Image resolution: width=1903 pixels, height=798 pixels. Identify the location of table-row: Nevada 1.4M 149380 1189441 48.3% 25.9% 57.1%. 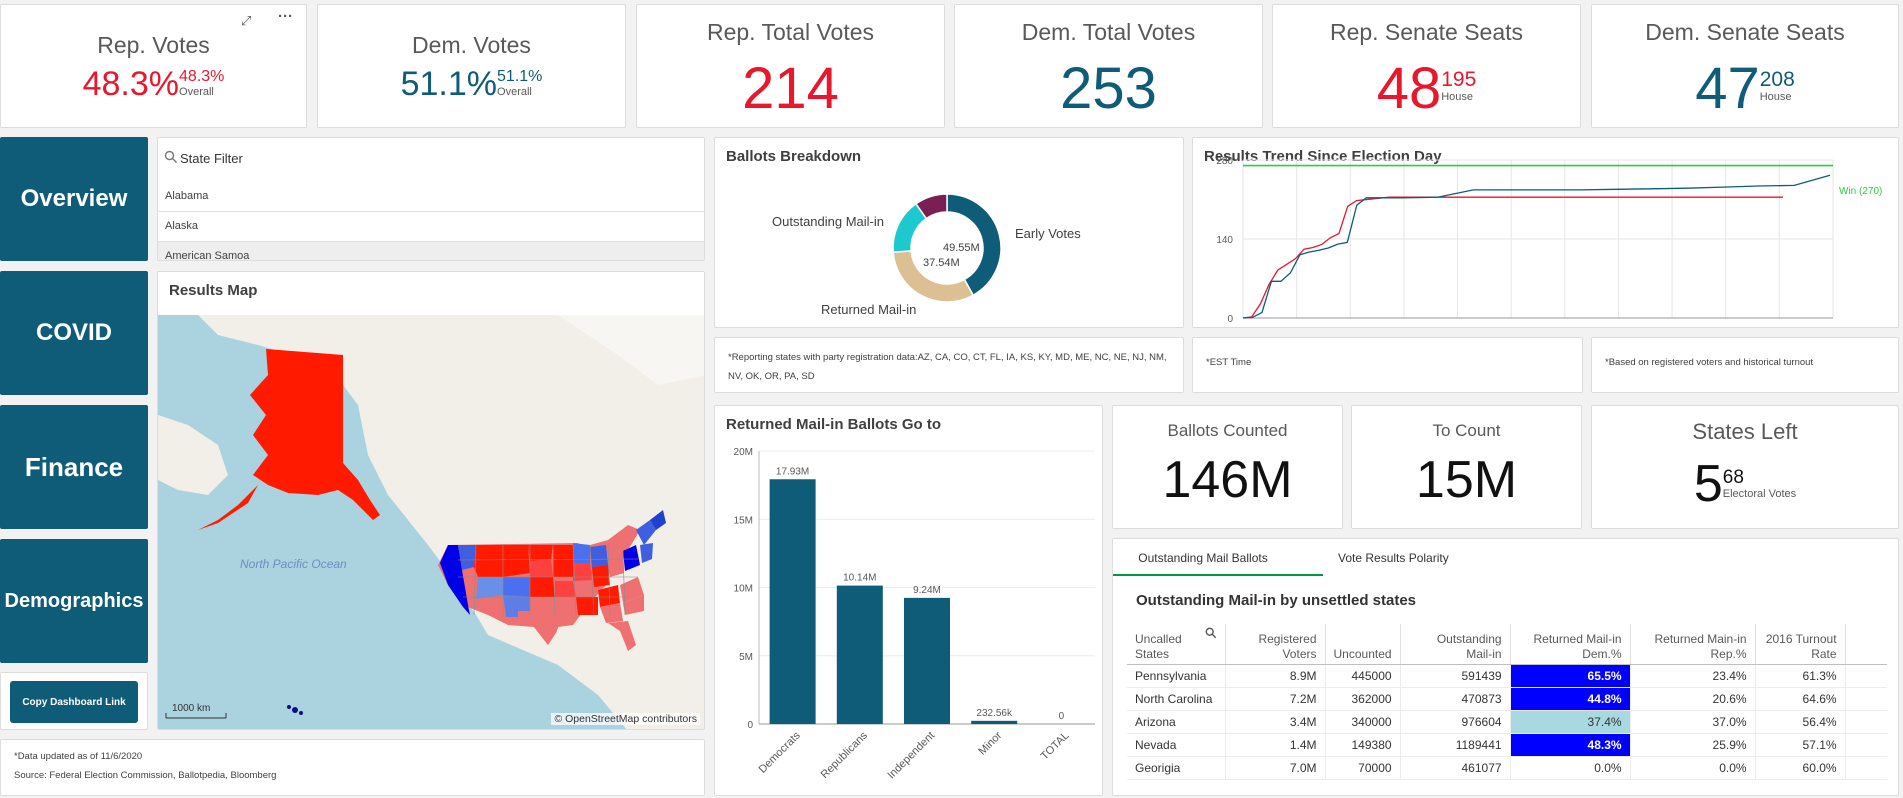
(1507, 745).